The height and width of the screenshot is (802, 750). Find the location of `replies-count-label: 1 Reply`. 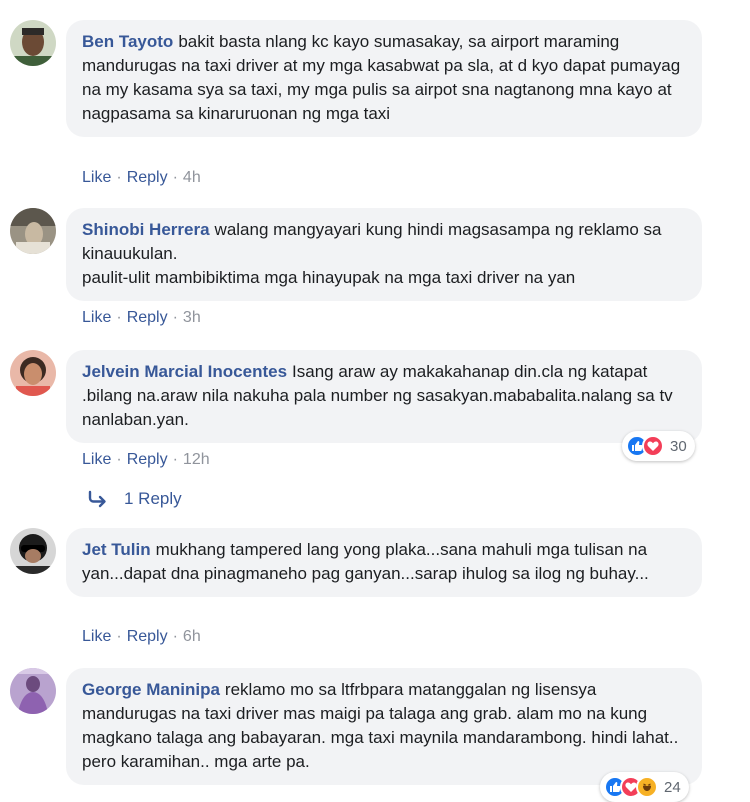

replies-count-label: 1 Reply is located at coordinates (153, 498).